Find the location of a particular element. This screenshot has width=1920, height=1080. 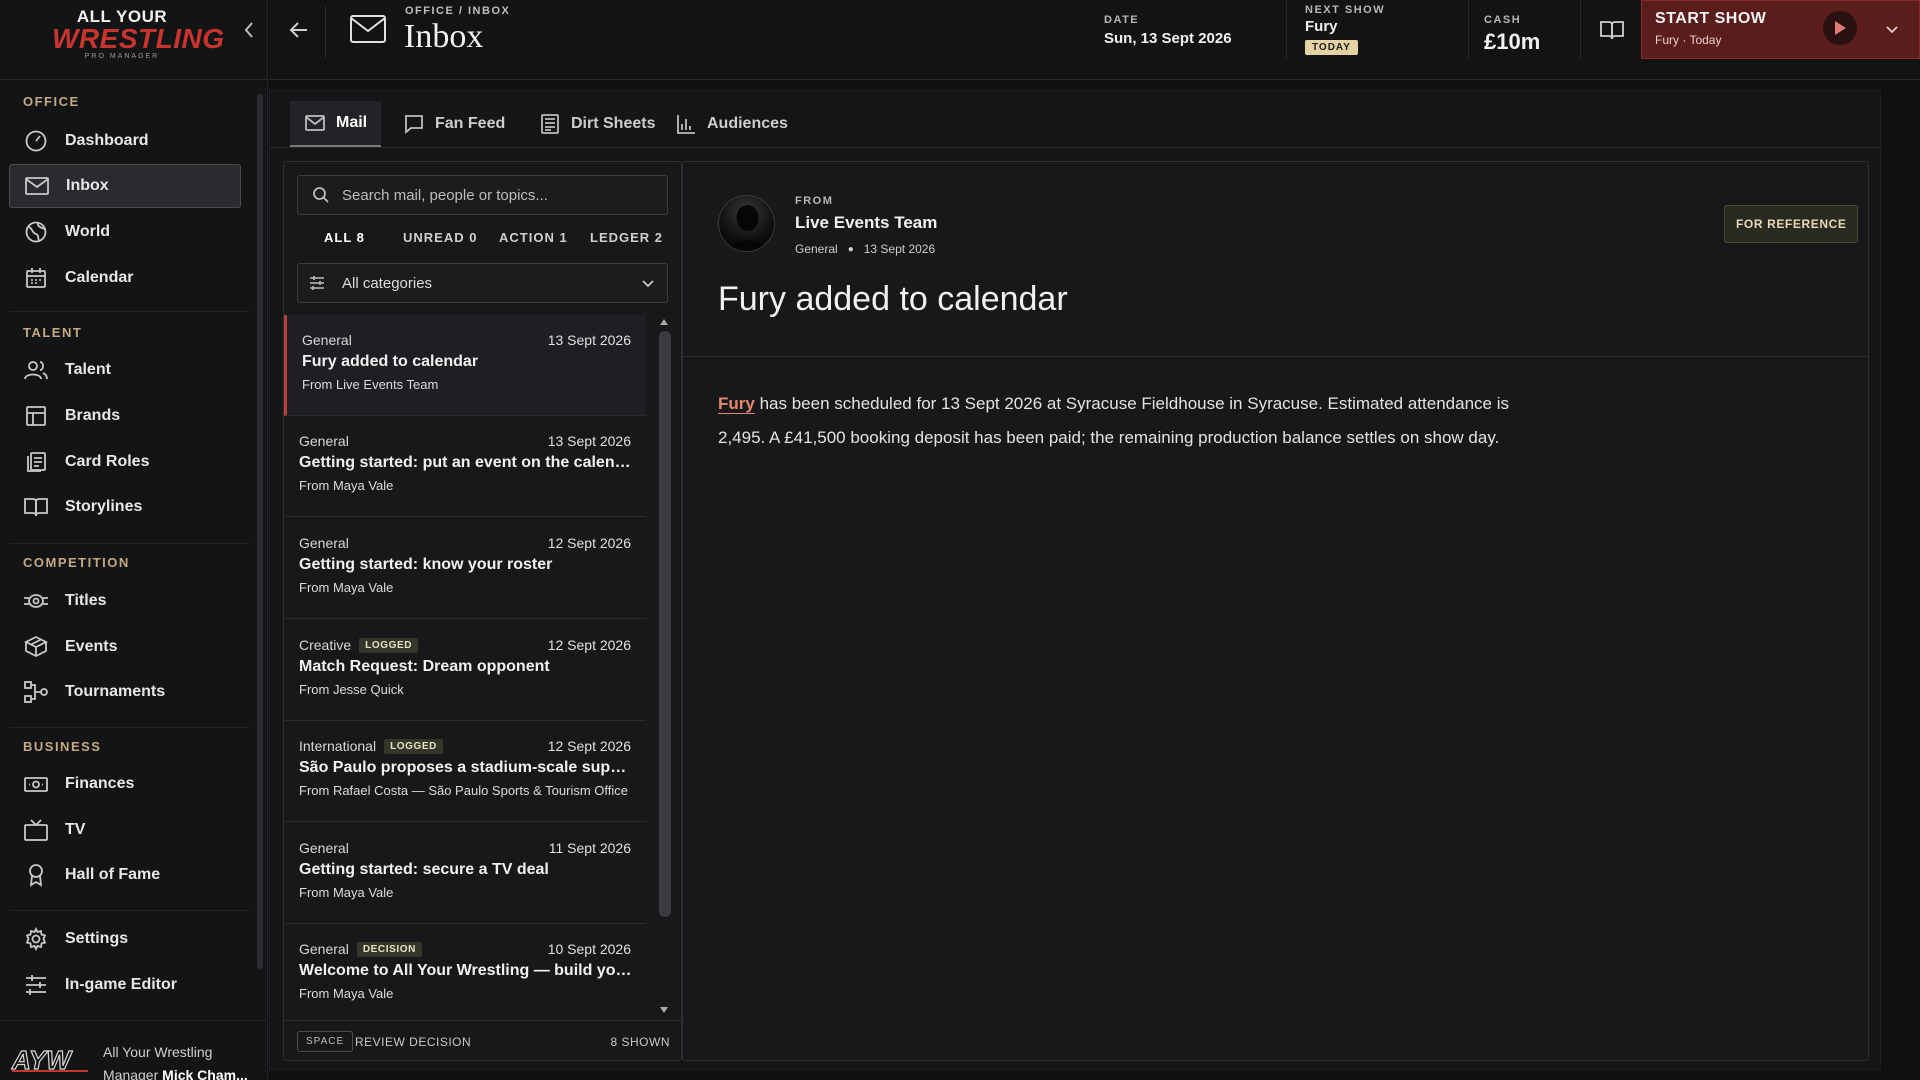

keyboard-hint: SPACE is located at coordinates (325, 1041).